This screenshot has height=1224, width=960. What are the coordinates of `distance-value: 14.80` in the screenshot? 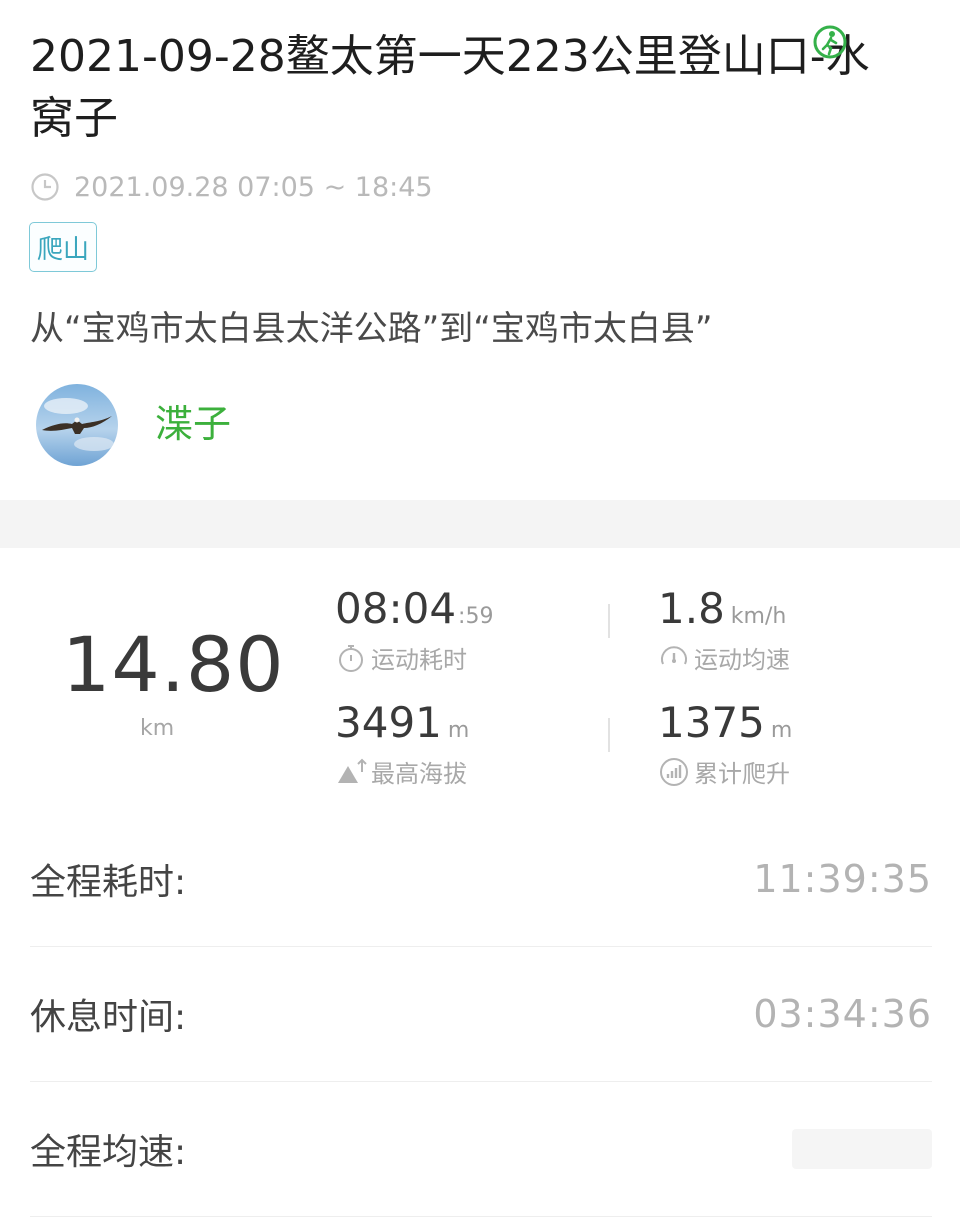 It's located at (173, 664).